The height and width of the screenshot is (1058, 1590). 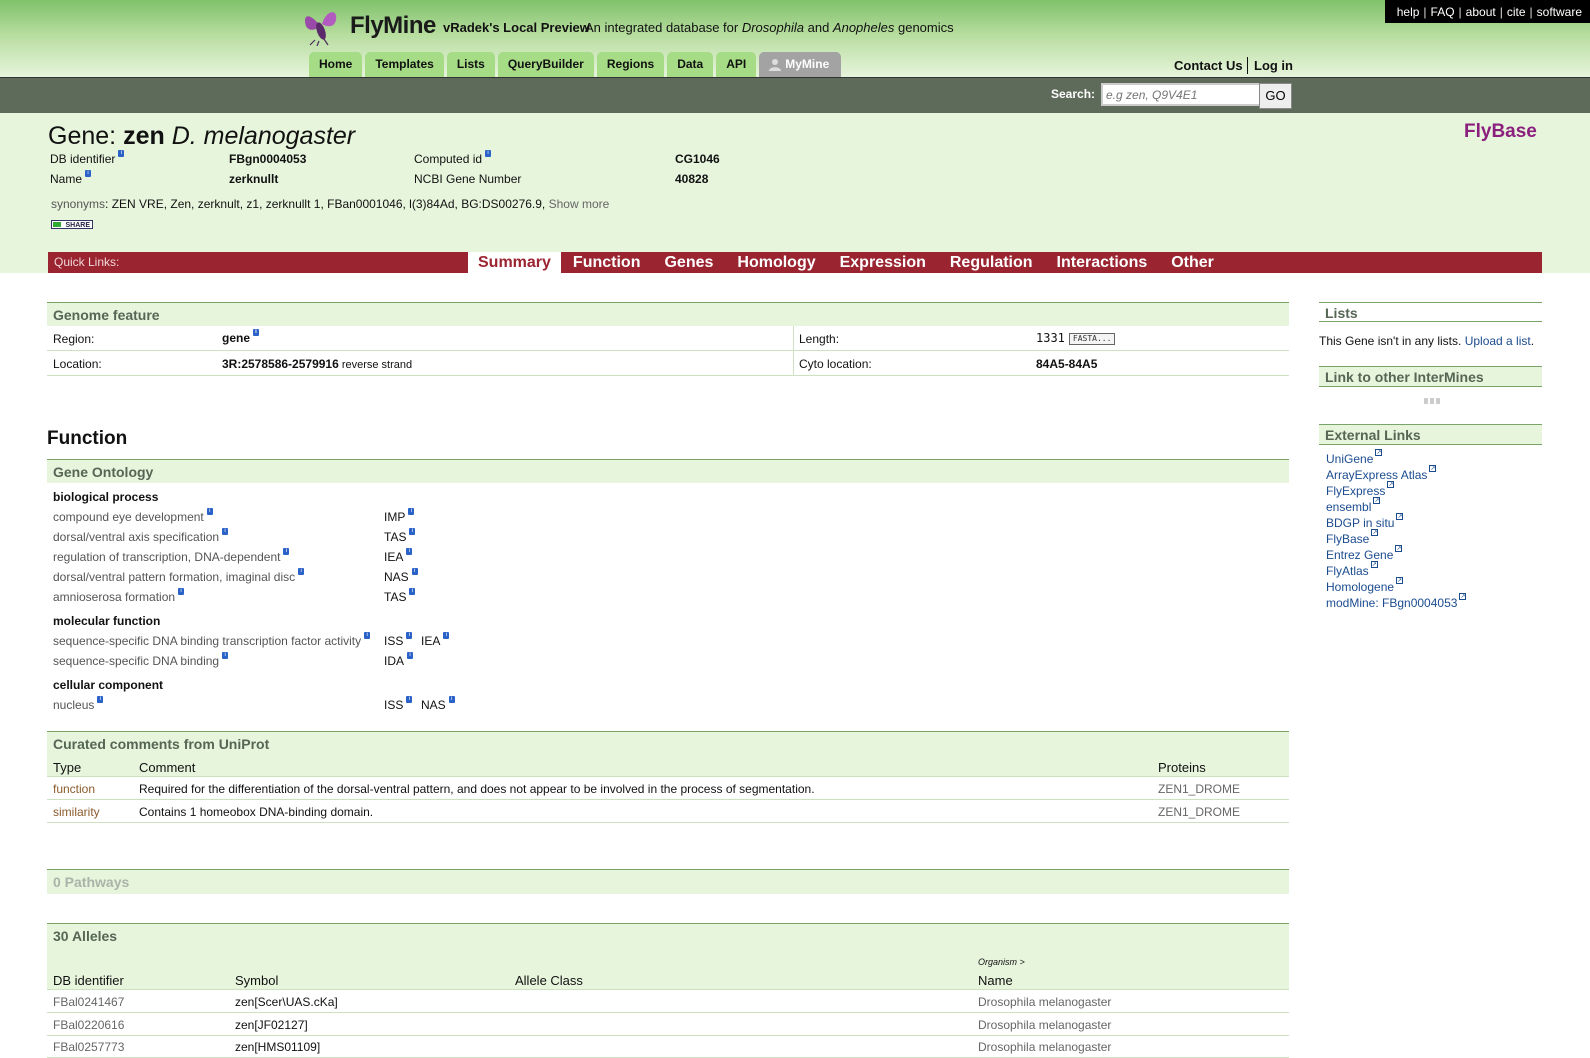 I want to click on site-logo-text: FlyMine, so click(x=393, y=26).